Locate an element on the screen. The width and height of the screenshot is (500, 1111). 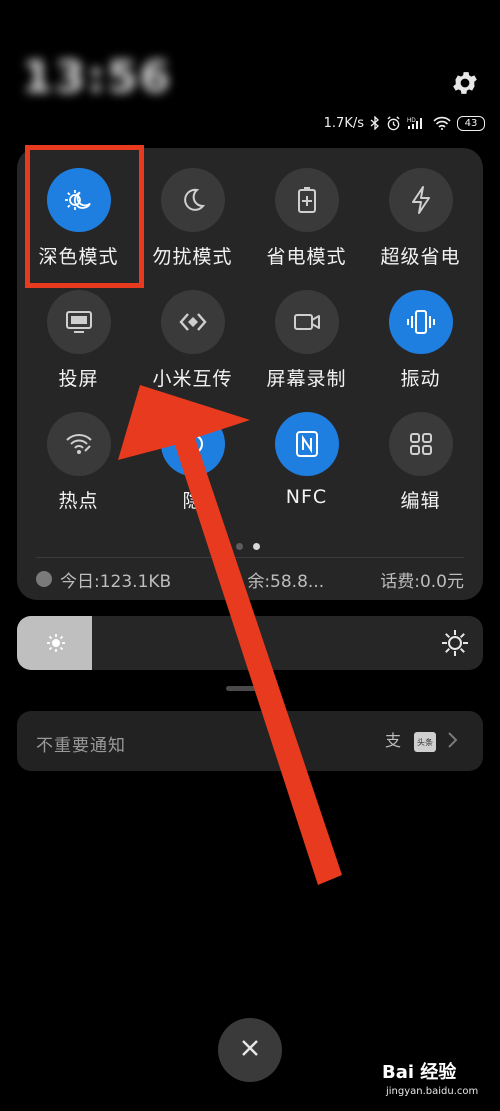
status-bar: 1.7K/s HD 43 is located at coordinates (392, 123).